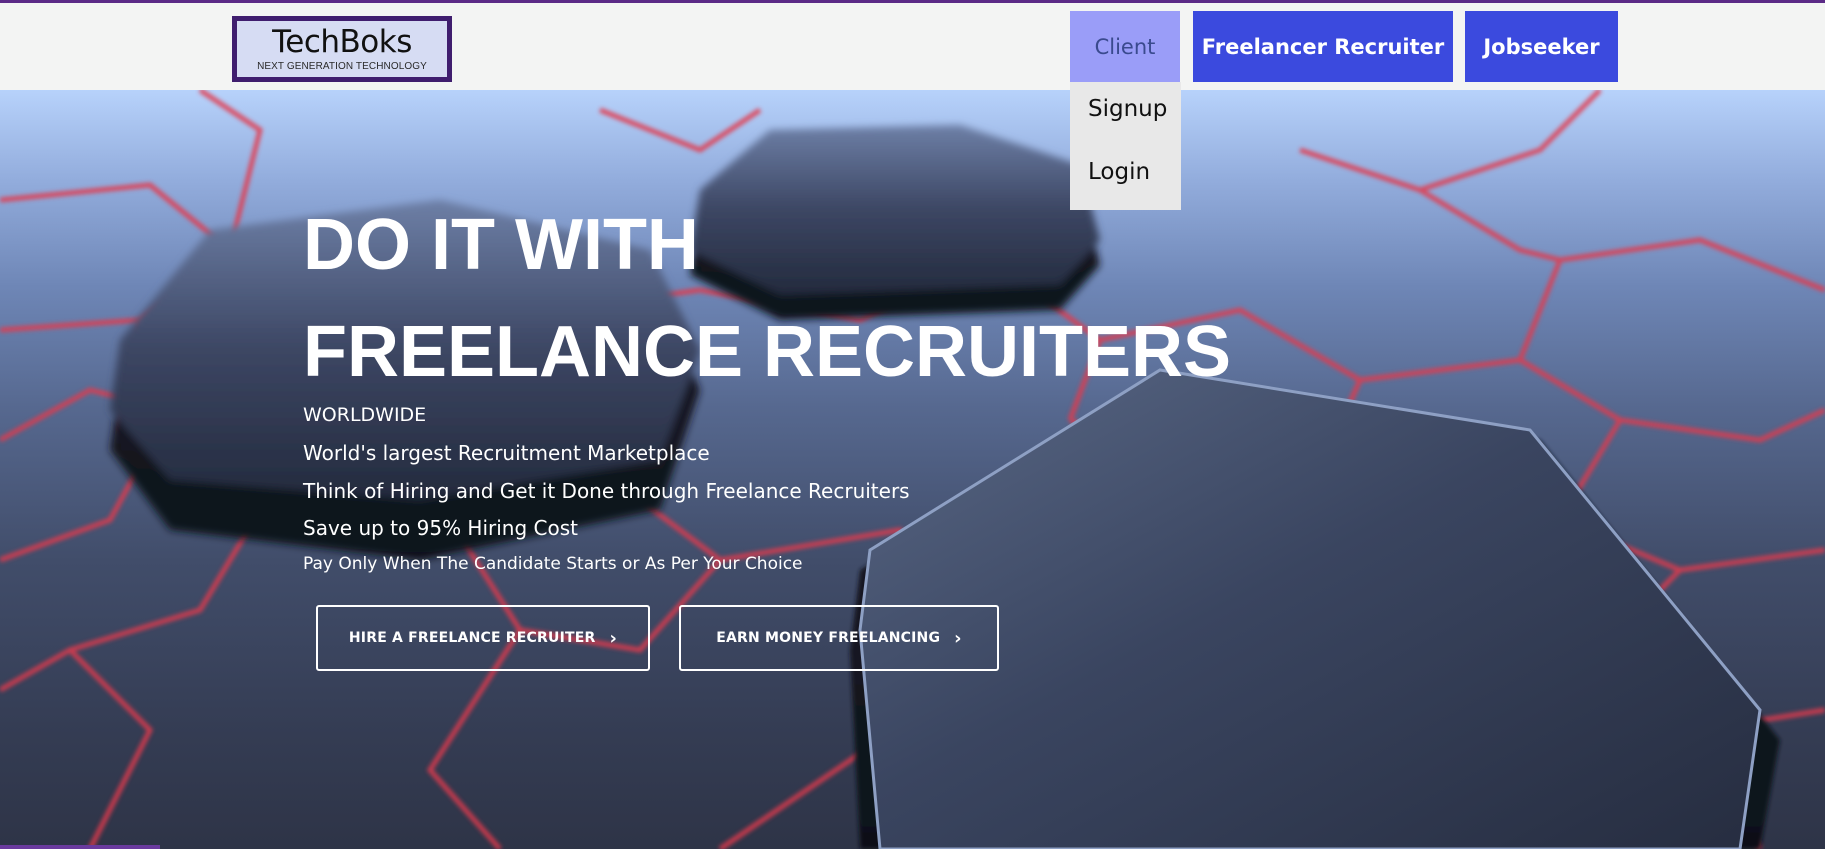  What do you see at coordinates (912, 1) in the screenshot?
I see `top-accent-bar` at bounding box center [912, 1].